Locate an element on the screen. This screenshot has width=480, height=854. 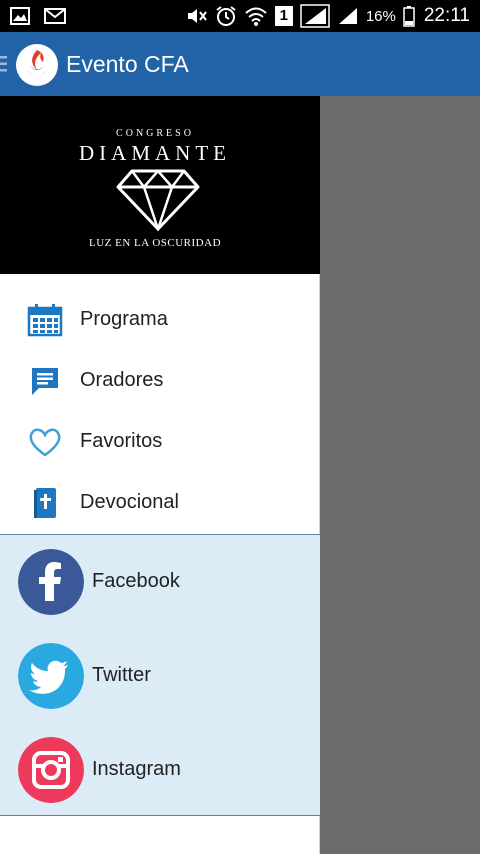
status-bar: 1 16% 22:11 is located at coordinates (240, 16).